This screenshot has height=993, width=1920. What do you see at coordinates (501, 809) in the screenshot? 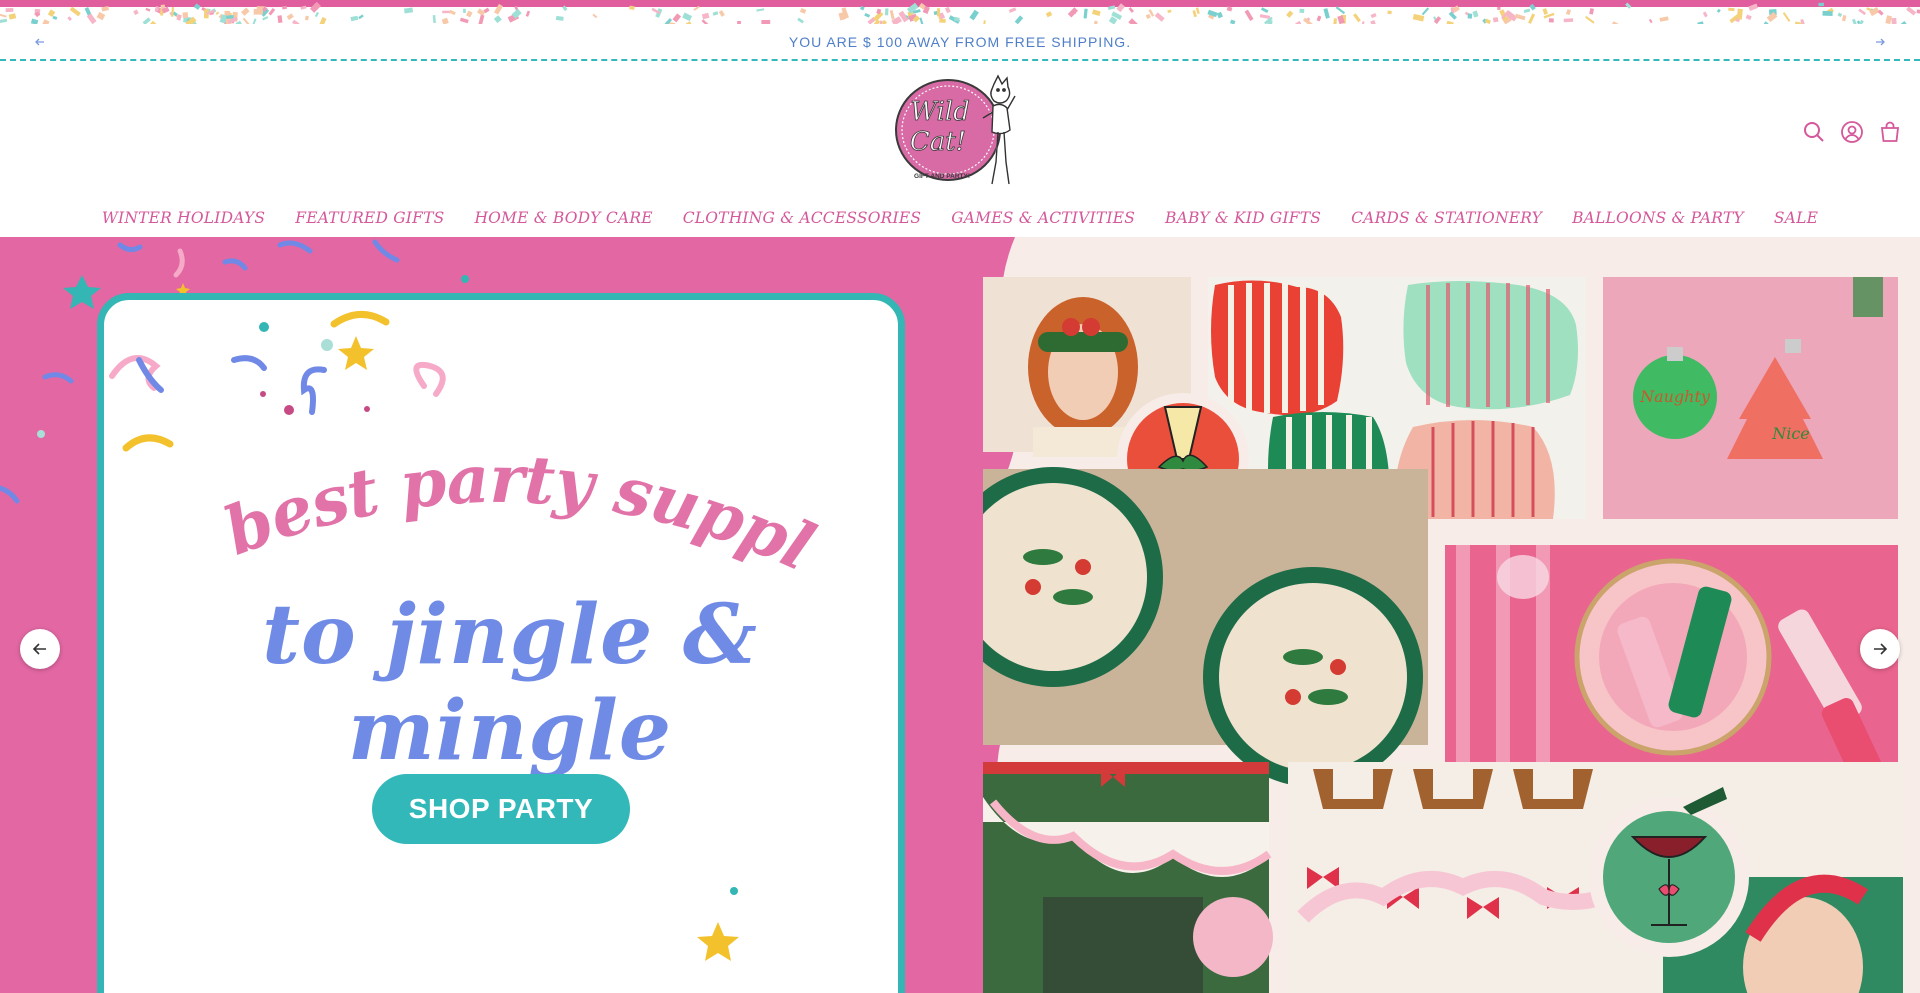
I see `shop-party-button: SHOP PARTY` at bounding box center [501, 809].